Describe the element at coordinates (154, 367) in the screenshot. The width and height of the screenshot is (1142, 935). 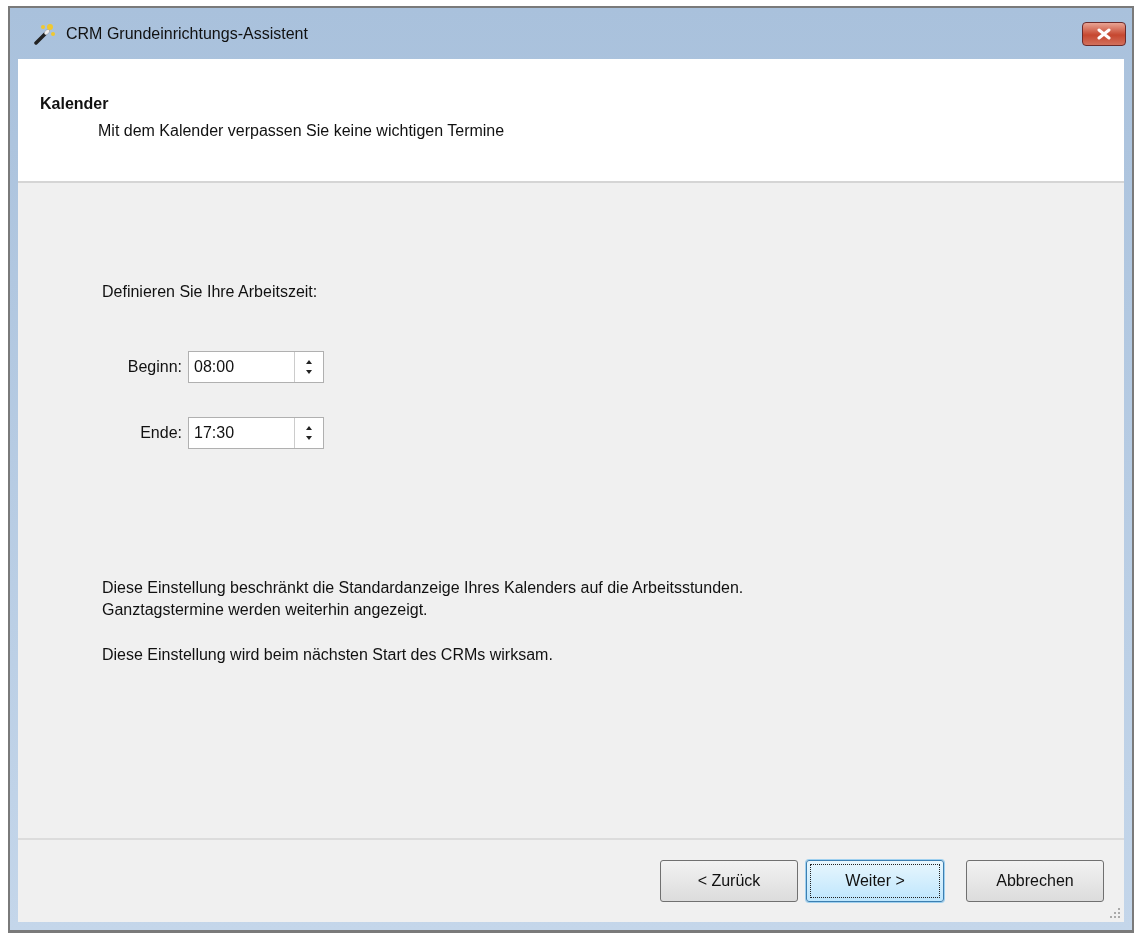
I see `field-label: Beginn:` at that location.